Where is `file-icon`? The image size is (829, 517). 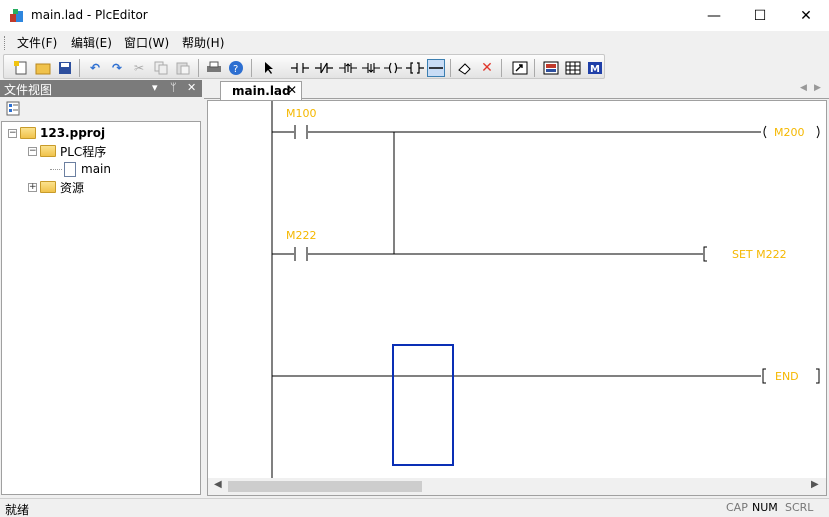 file-icon is located at coordinates (70, 169).